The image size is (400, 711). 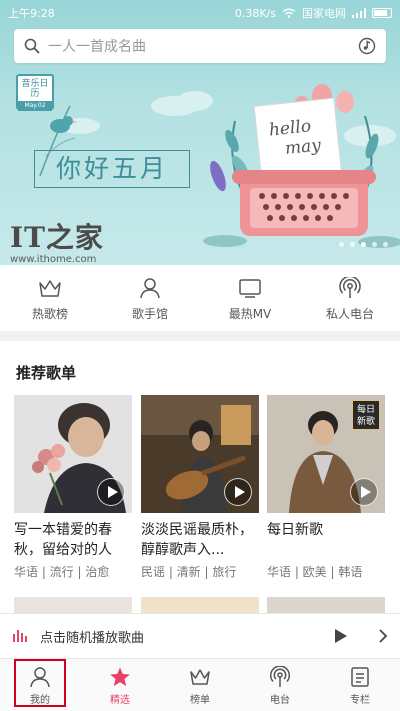 I want to click on waveform-icon, so click(x=20, y=636).